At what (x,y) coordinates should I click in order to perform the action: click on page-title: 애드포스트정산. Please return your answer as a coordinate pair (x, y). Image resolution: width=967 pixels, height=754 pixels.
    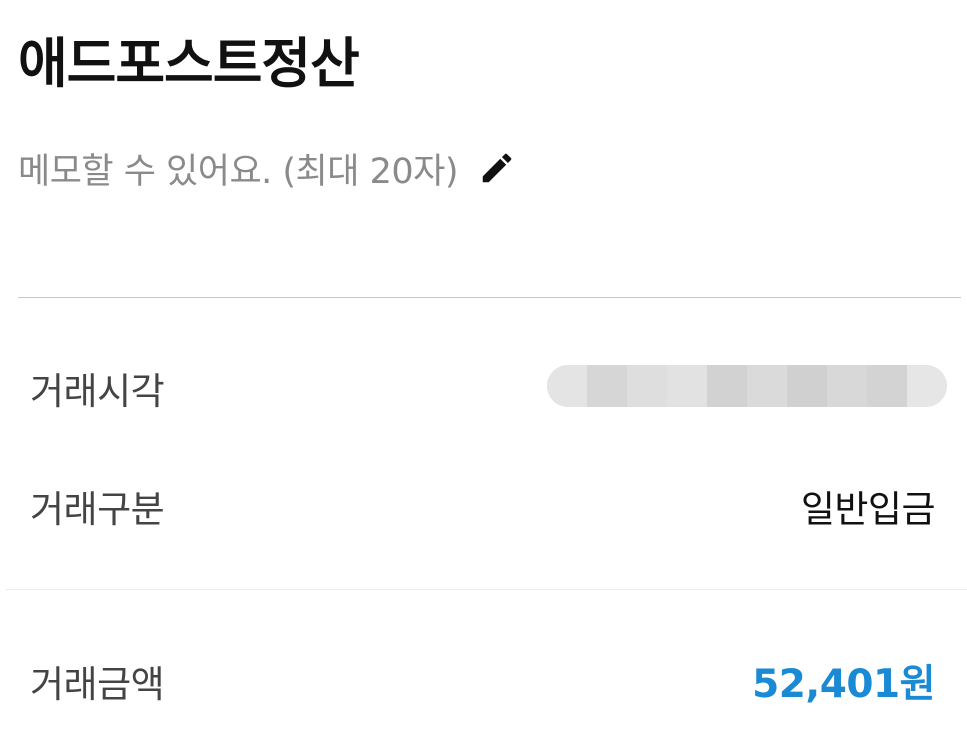
    Looking at the image, I should click on (189, 63).